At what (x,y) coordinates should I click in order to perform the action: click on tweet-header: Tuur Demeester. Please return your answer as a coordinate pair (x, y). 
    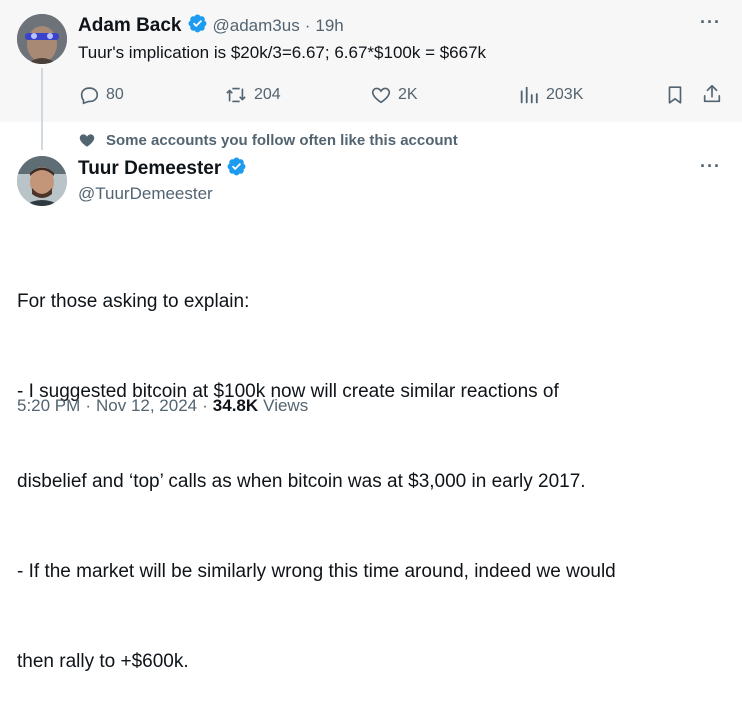
    Looking at the image, I should click on (162, 169).